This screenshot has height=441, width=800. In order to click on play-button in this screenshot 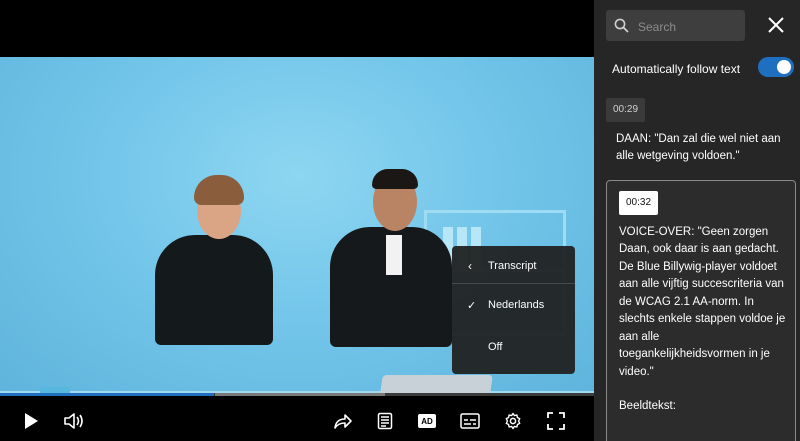, I will do `click(31, 421)`.